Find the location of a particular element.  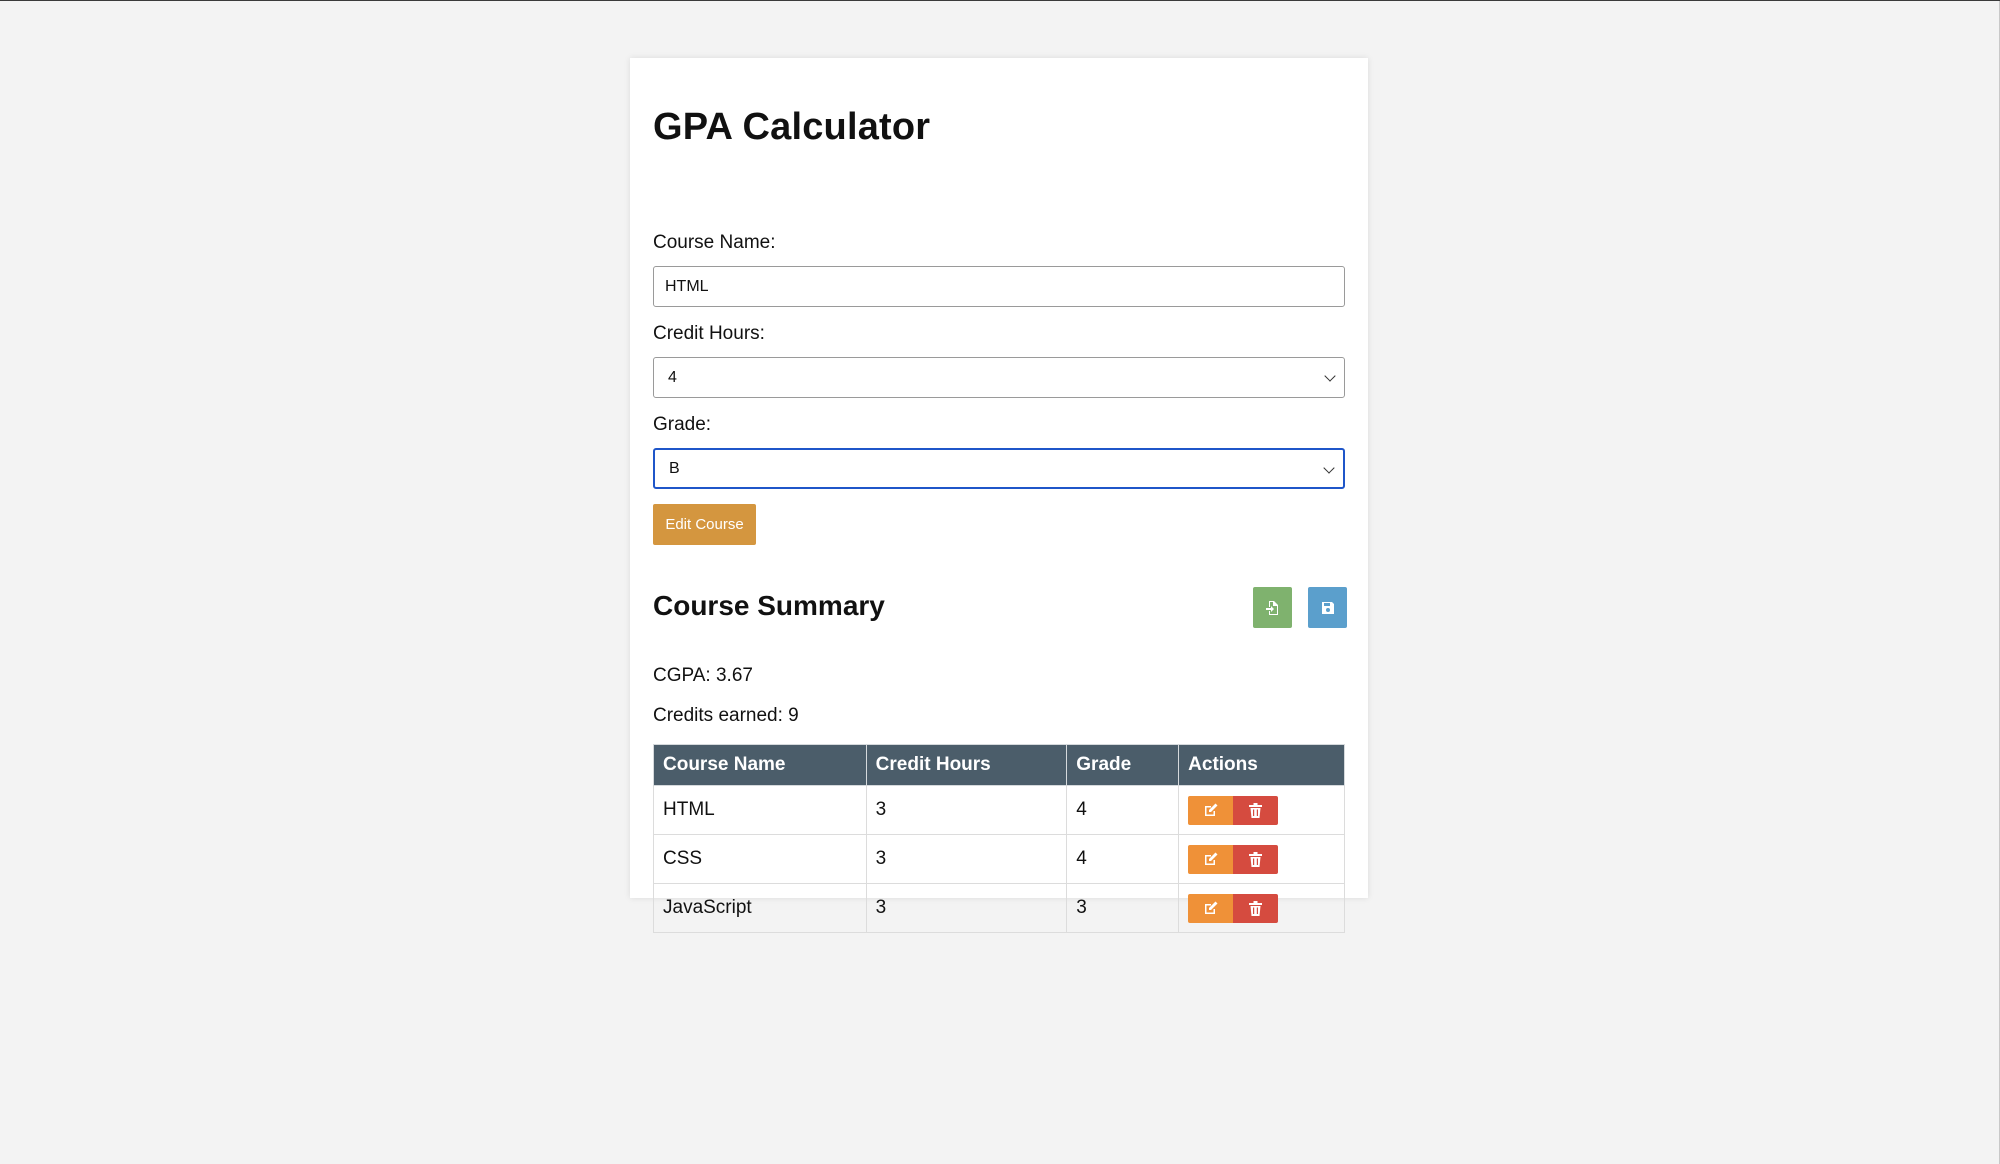

grade-label: Grade: is located at coordinates (682, 424).